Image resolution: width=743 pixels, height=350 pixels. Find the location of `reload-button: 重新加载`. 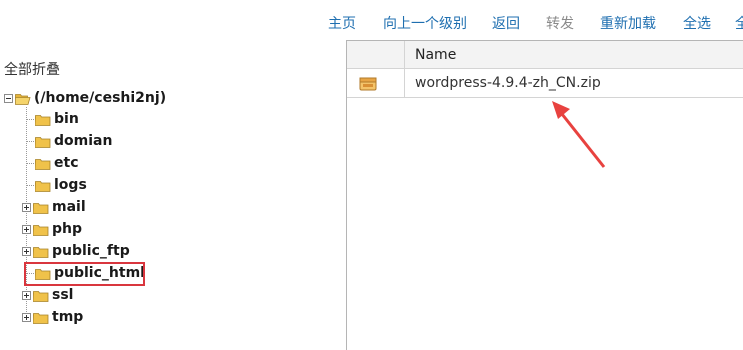

reload-button: 重新加载 is located at coordinates (628, 23).